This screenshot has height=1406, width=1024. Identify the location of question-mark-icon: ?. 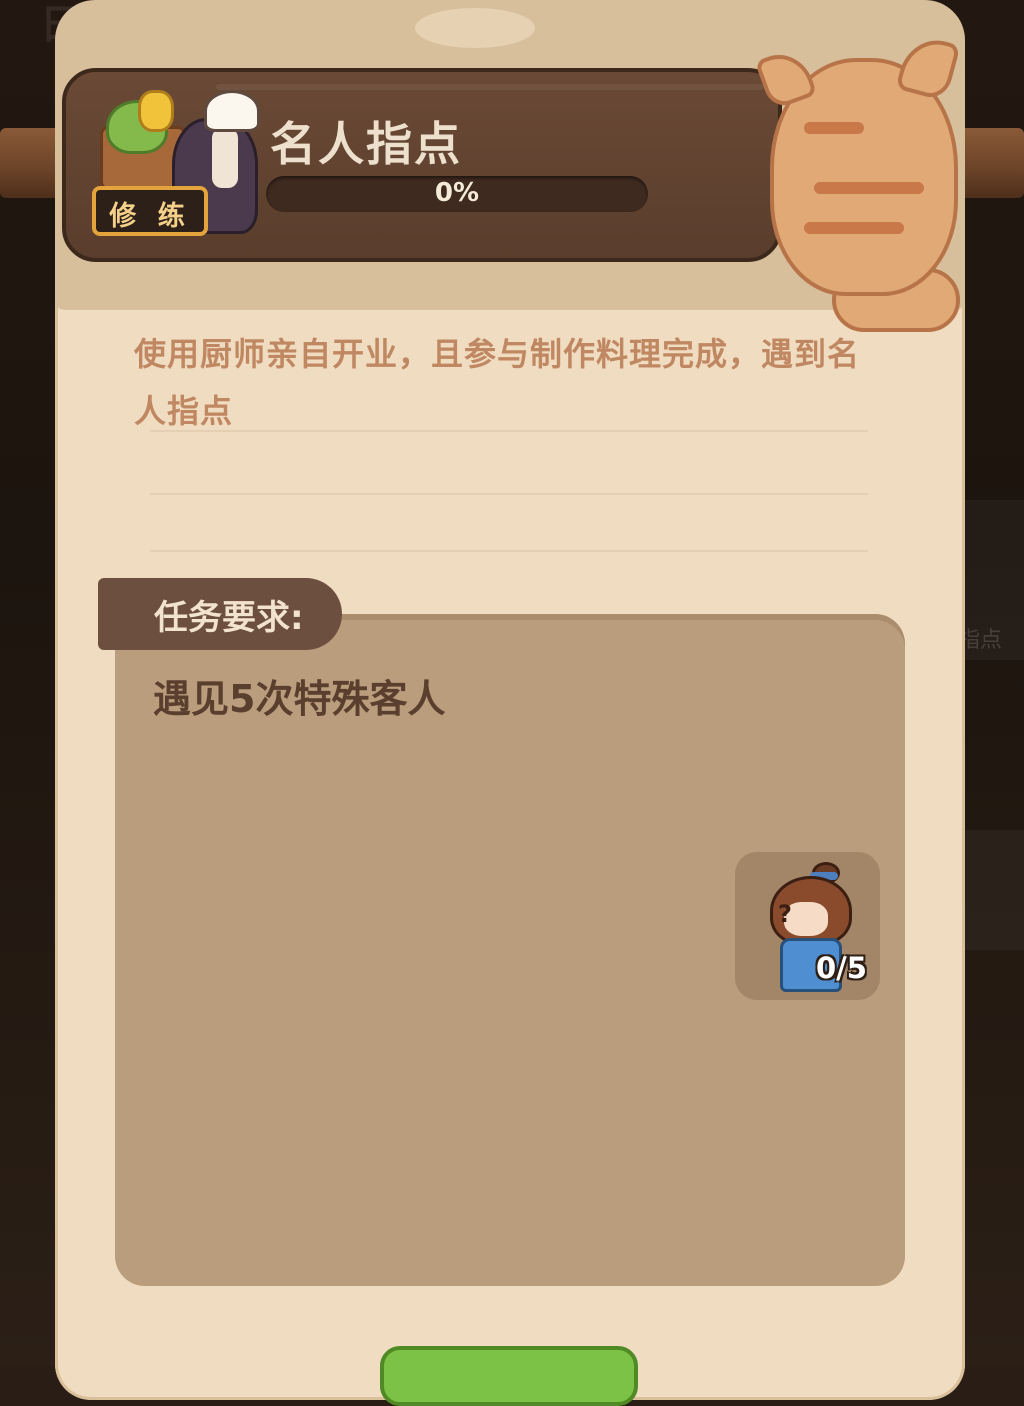
(785, 914).